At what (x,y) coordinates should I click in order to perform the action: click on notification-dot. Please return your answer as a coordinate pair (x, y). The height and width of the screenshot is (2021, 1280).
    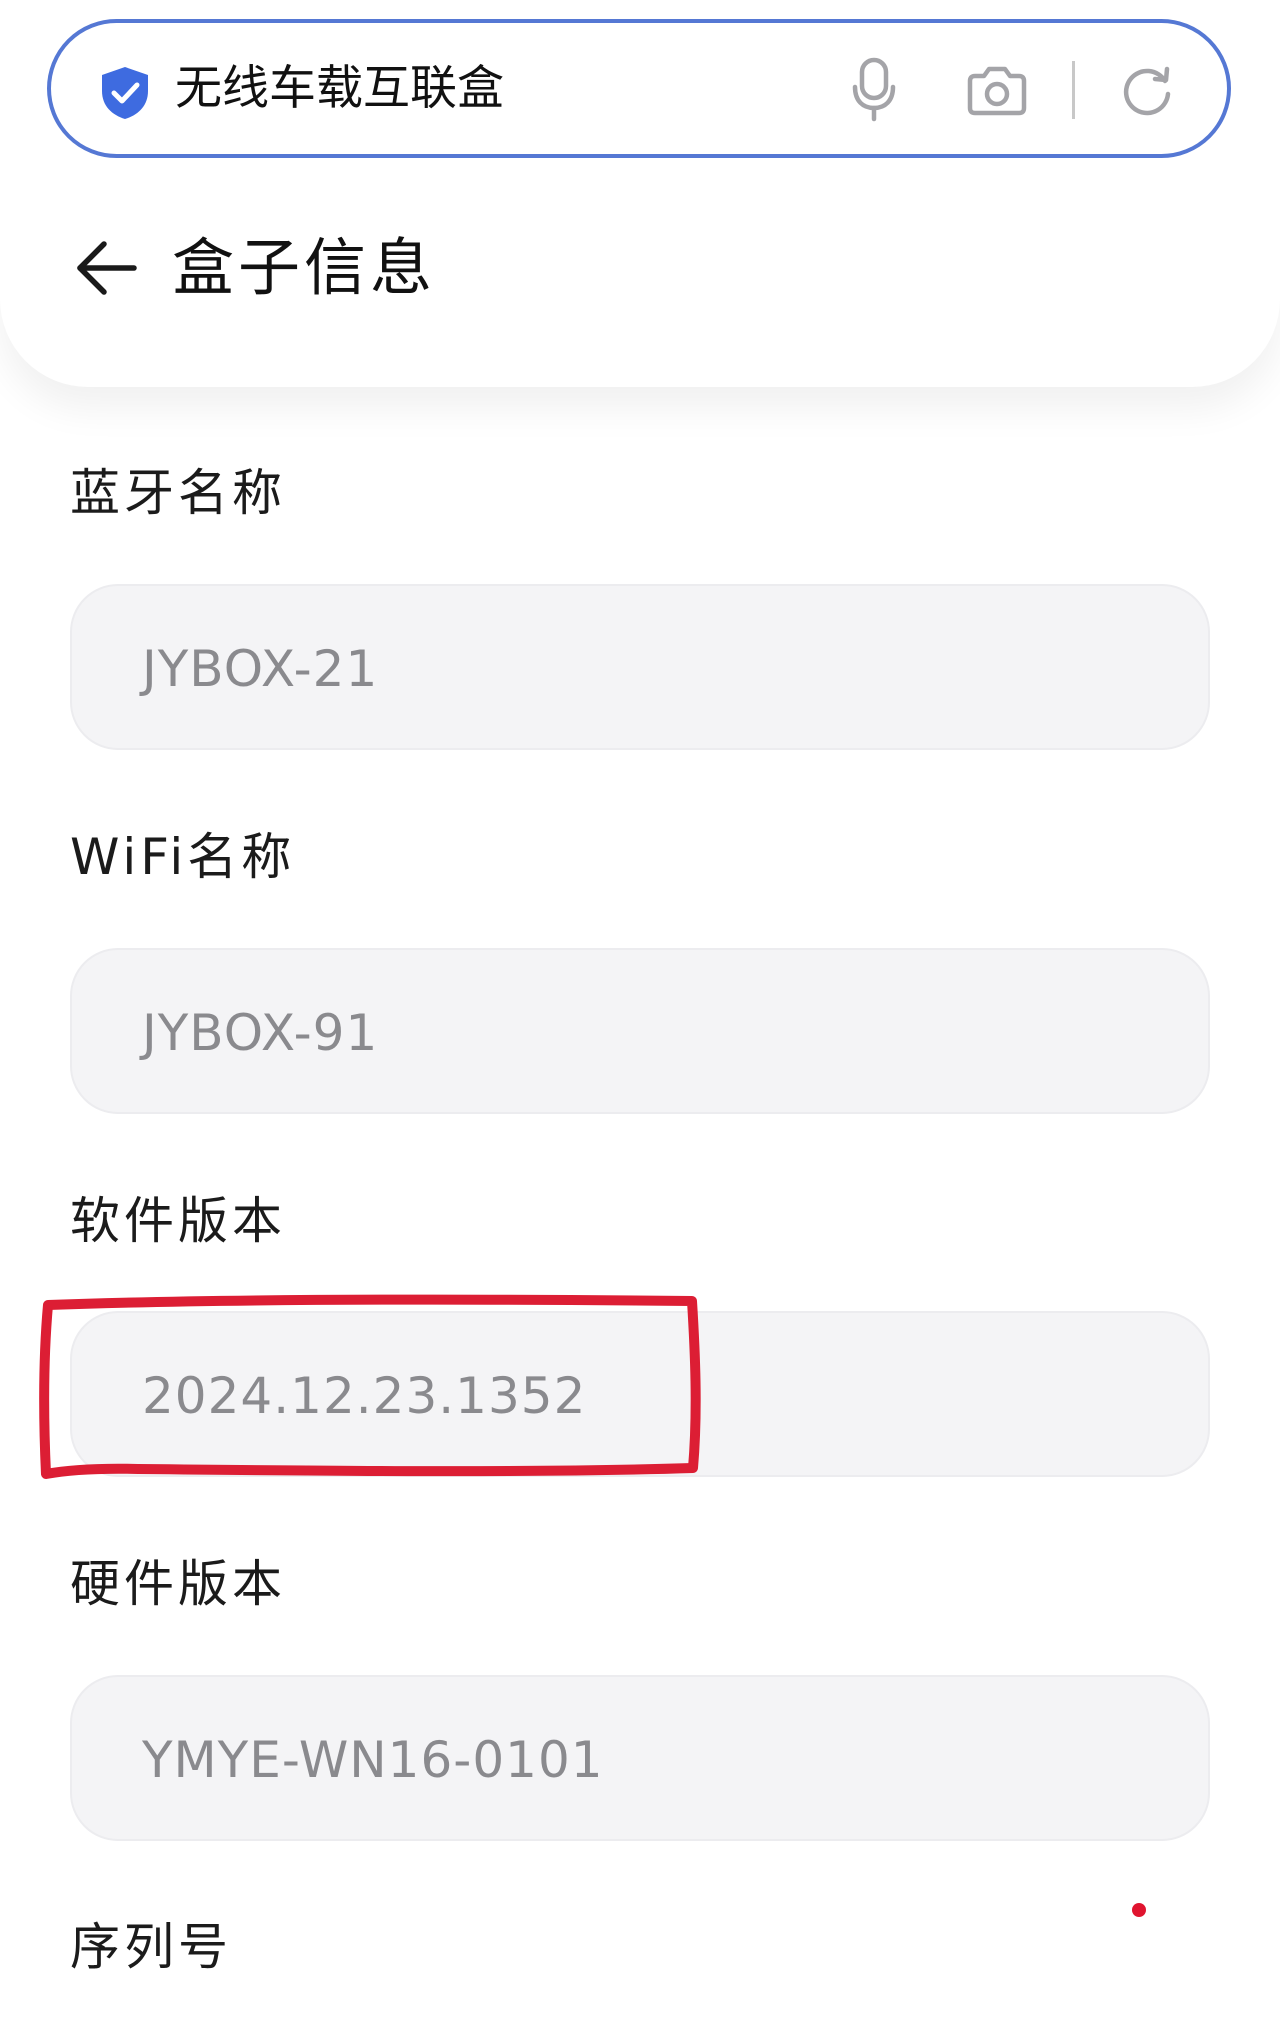
    Looking at the image, I should click on (1139, 1910).